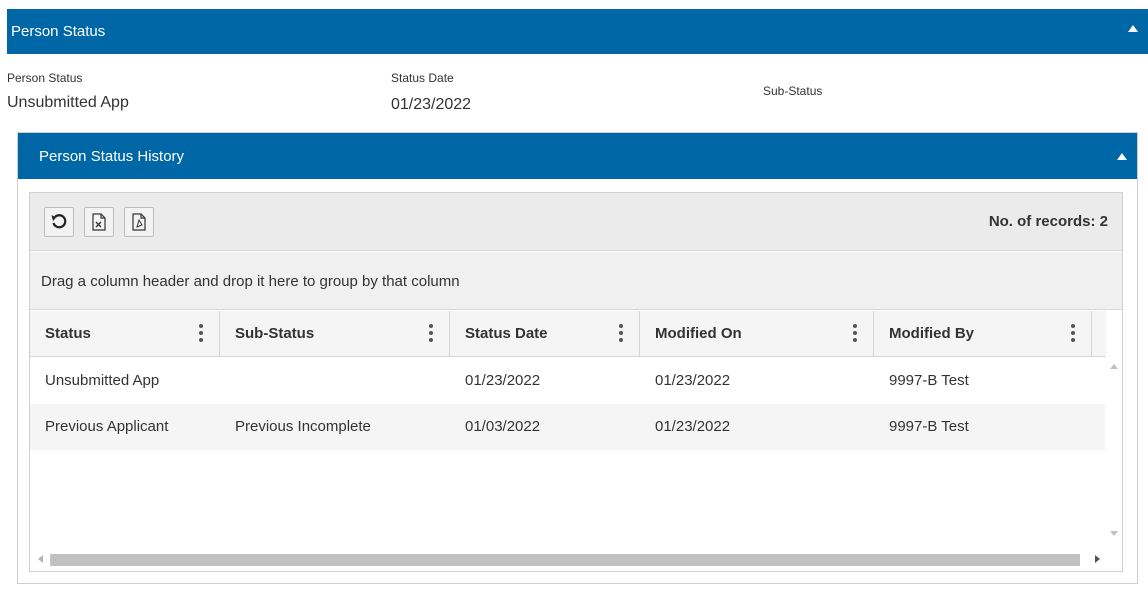 The width and height of the screenshot is (1148, 595). I want to click on history-panel-header: Person Status History, so click(577, 156).